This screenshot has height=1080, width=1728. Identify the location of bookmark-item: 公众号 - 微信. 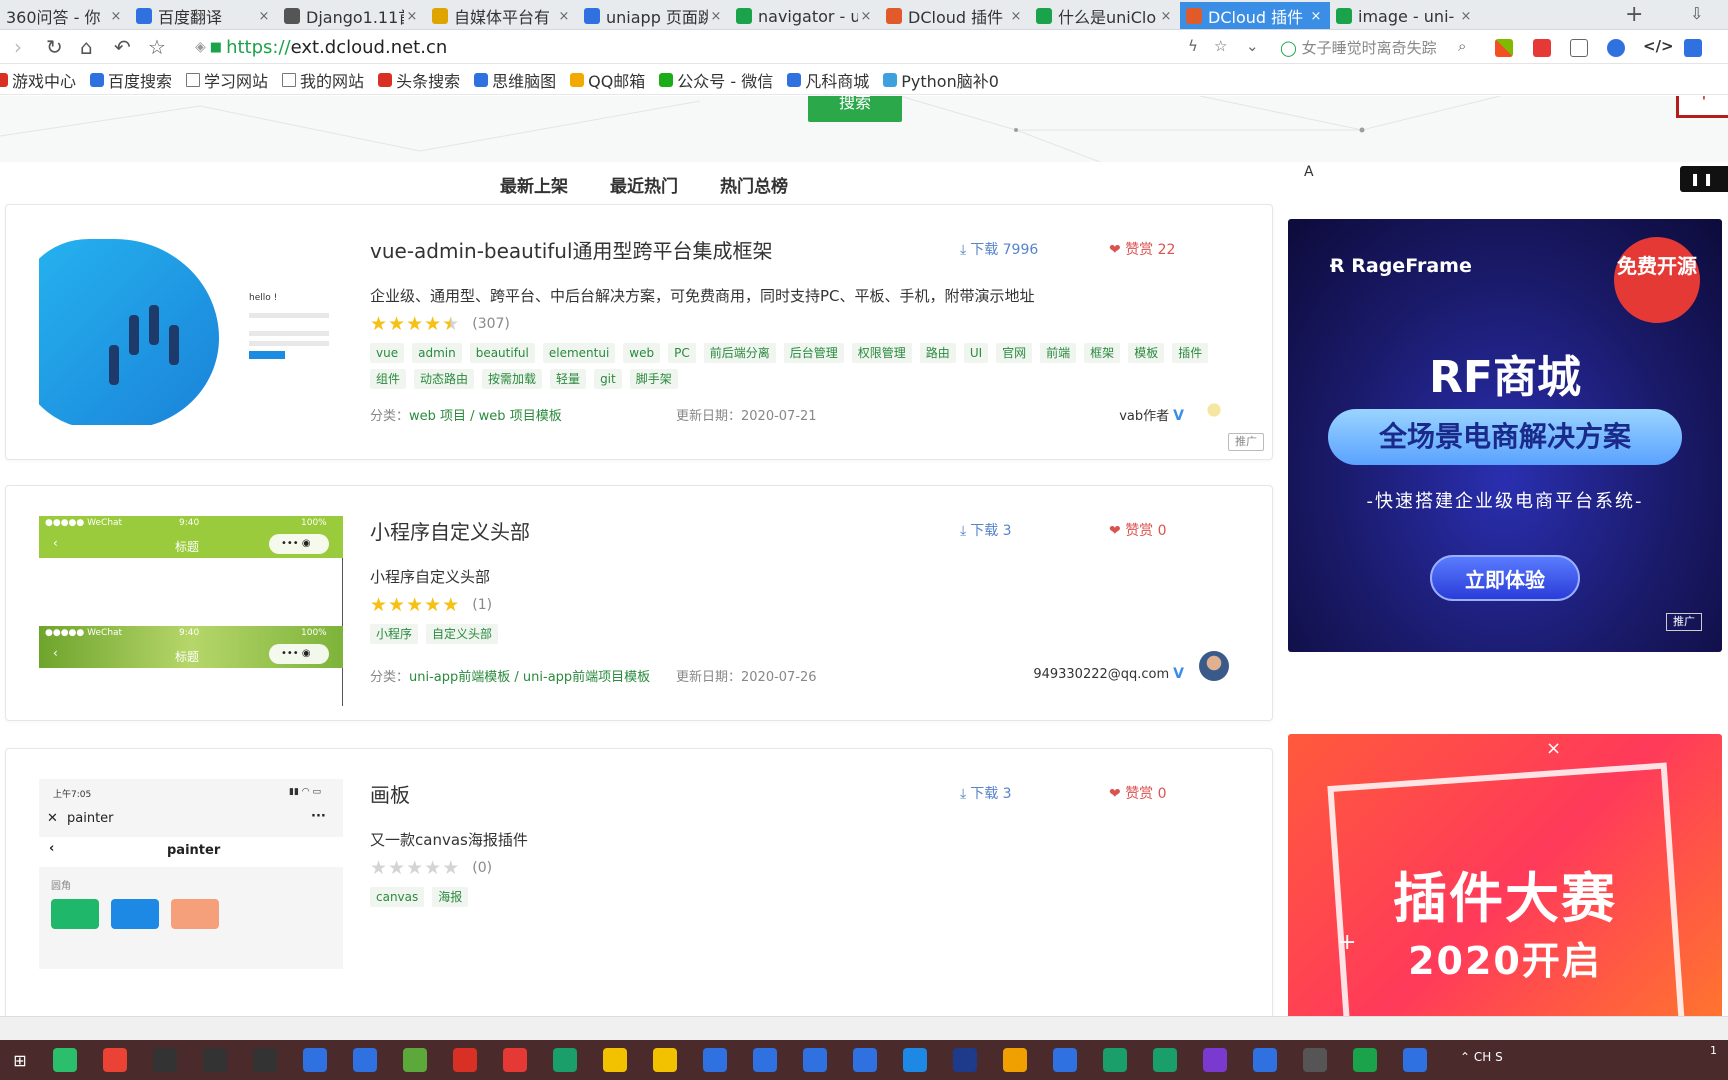
(716, 80).